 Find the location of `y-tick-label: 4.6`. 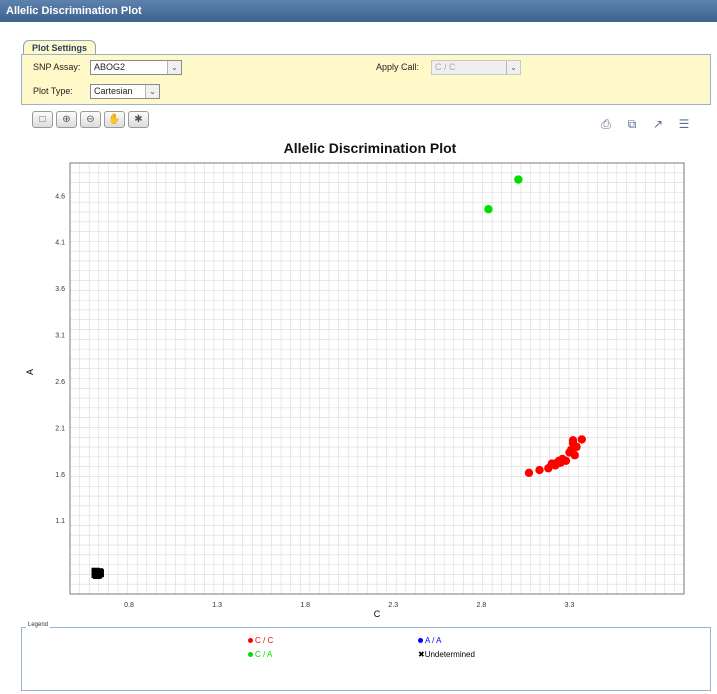

y-tick-label: 4.6 is located at coordinates (60, 196).